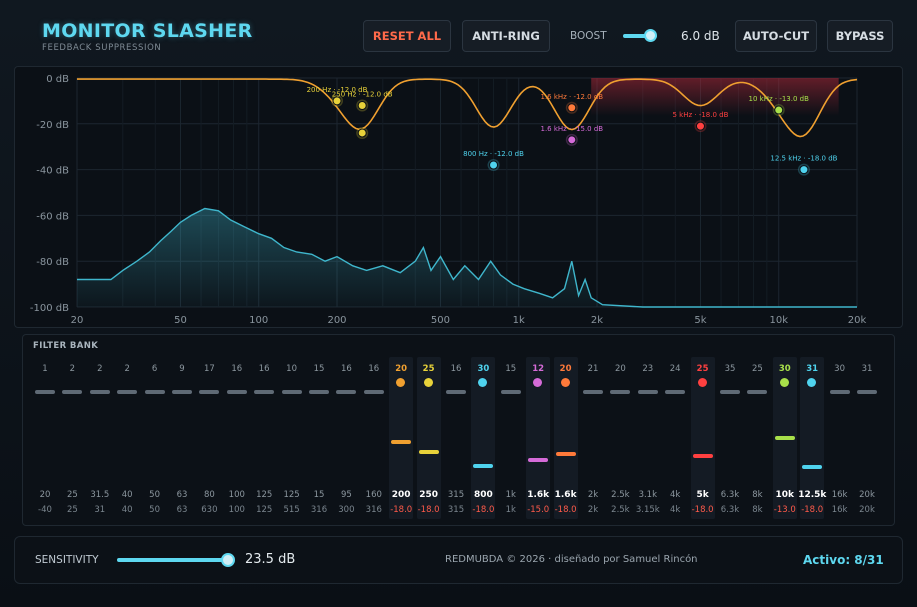 This screenshot has width=917, height=607. I want to click on filter-band: 2 40 40, so click(127, 430).